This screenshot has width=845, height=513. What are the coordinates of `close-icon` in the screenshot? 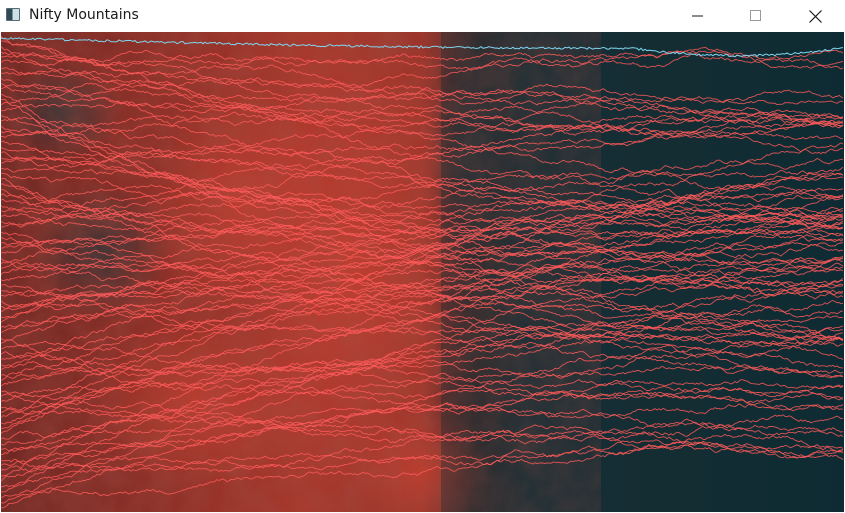 It's located at (815, 16).